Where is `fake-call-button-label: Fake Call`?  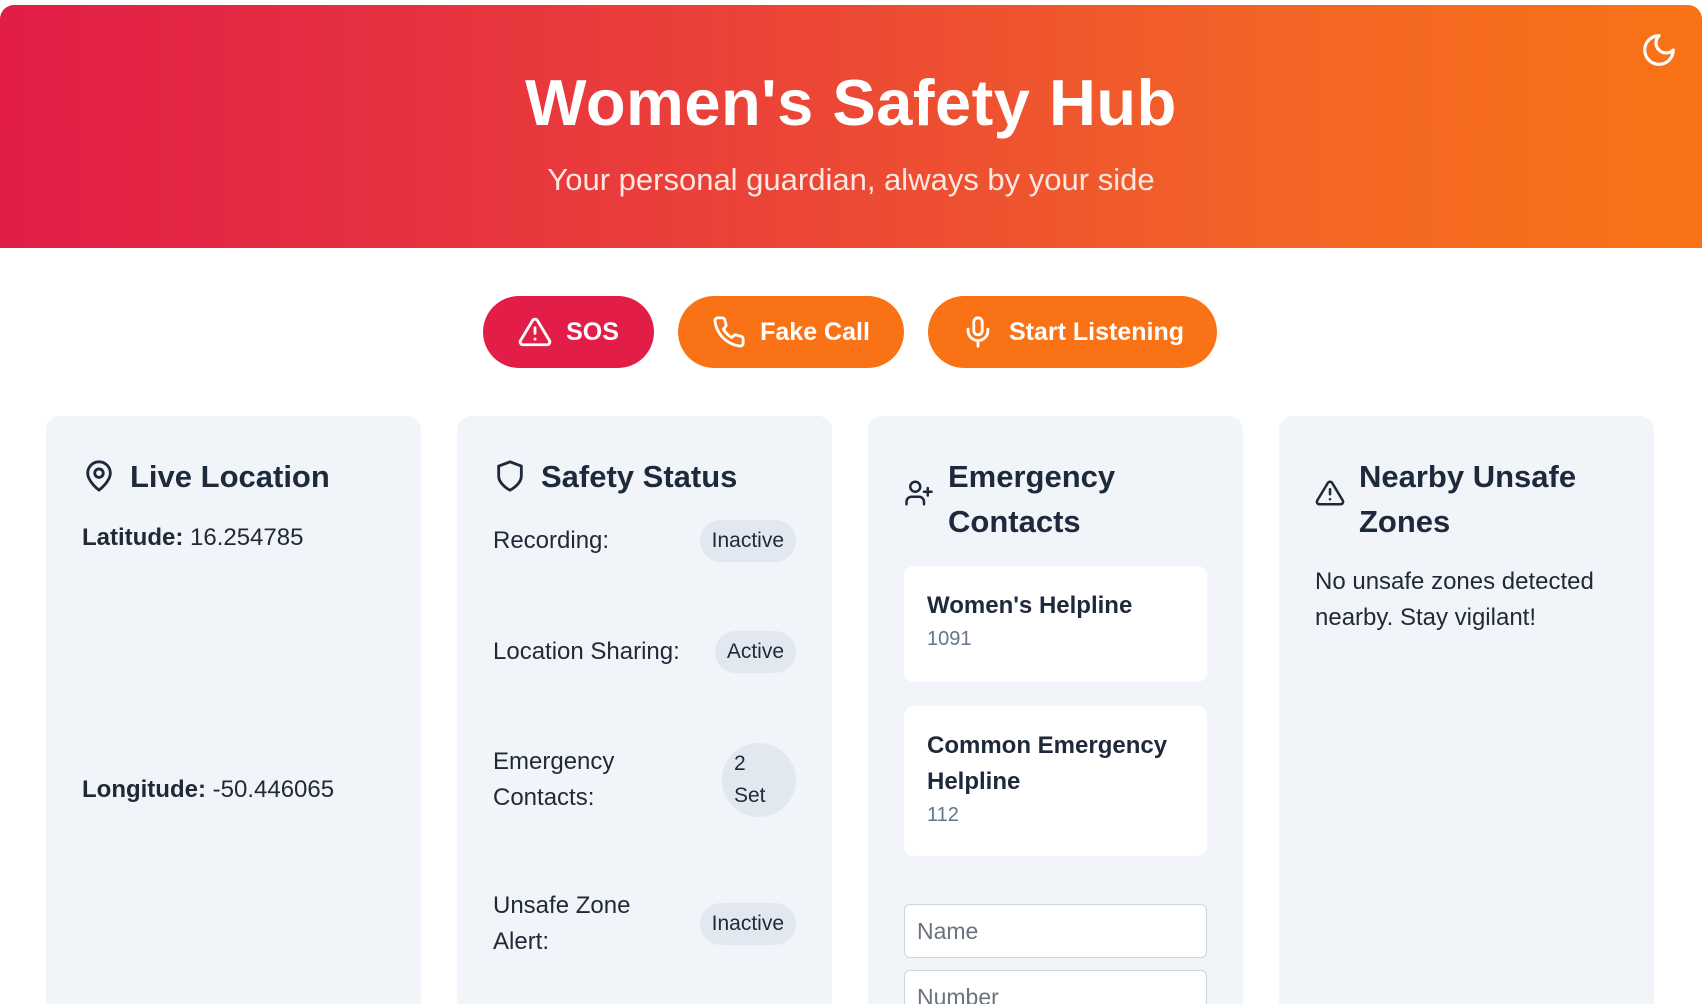 fake-call-button-label: Fake Call is located at coordinates (815, 331).